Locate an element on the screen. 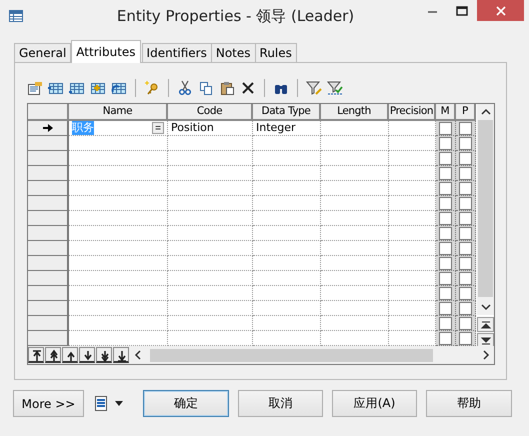 Image resolution: width=529 pixels, height=436 pixels. dialog-button: 取消 is located at coordinates (280, 403).